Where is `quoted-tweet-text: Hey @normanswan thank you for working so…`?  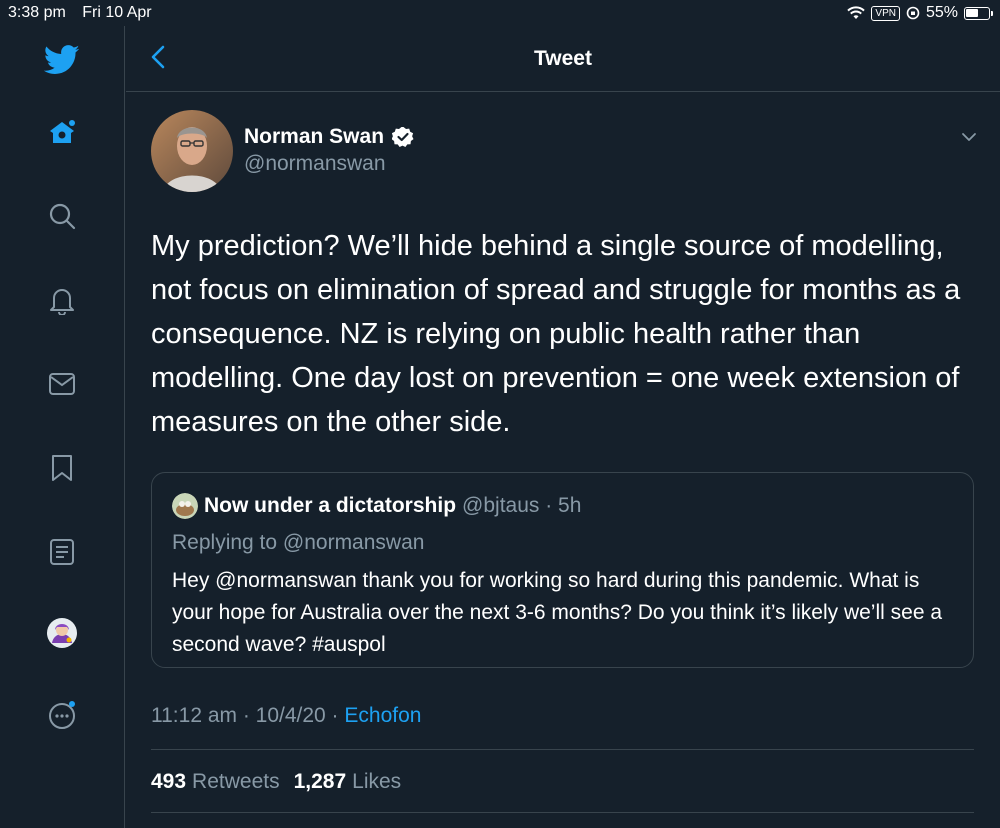
quoted-tweet-text: Hey @normanswan thank you for working so… is located at coordinates (557, 612).